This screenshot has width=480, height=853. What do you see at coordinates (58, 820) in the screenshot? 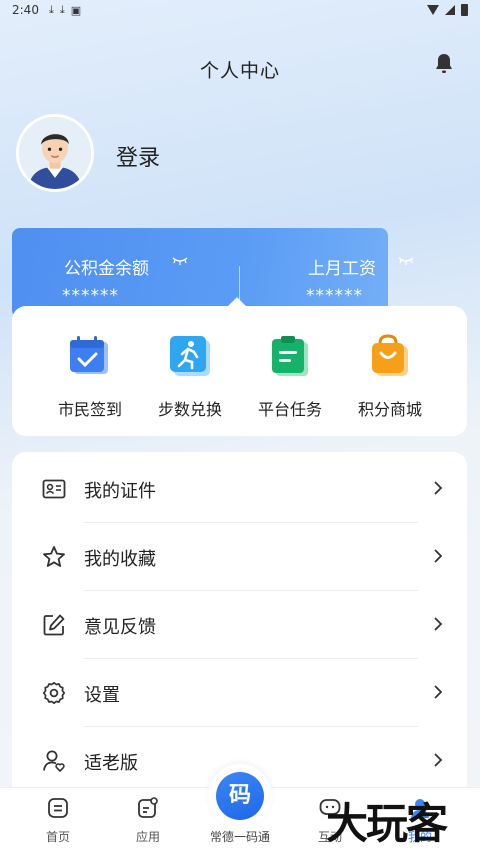
I see `nav-home: 首页` at bounding box center [58, 820].